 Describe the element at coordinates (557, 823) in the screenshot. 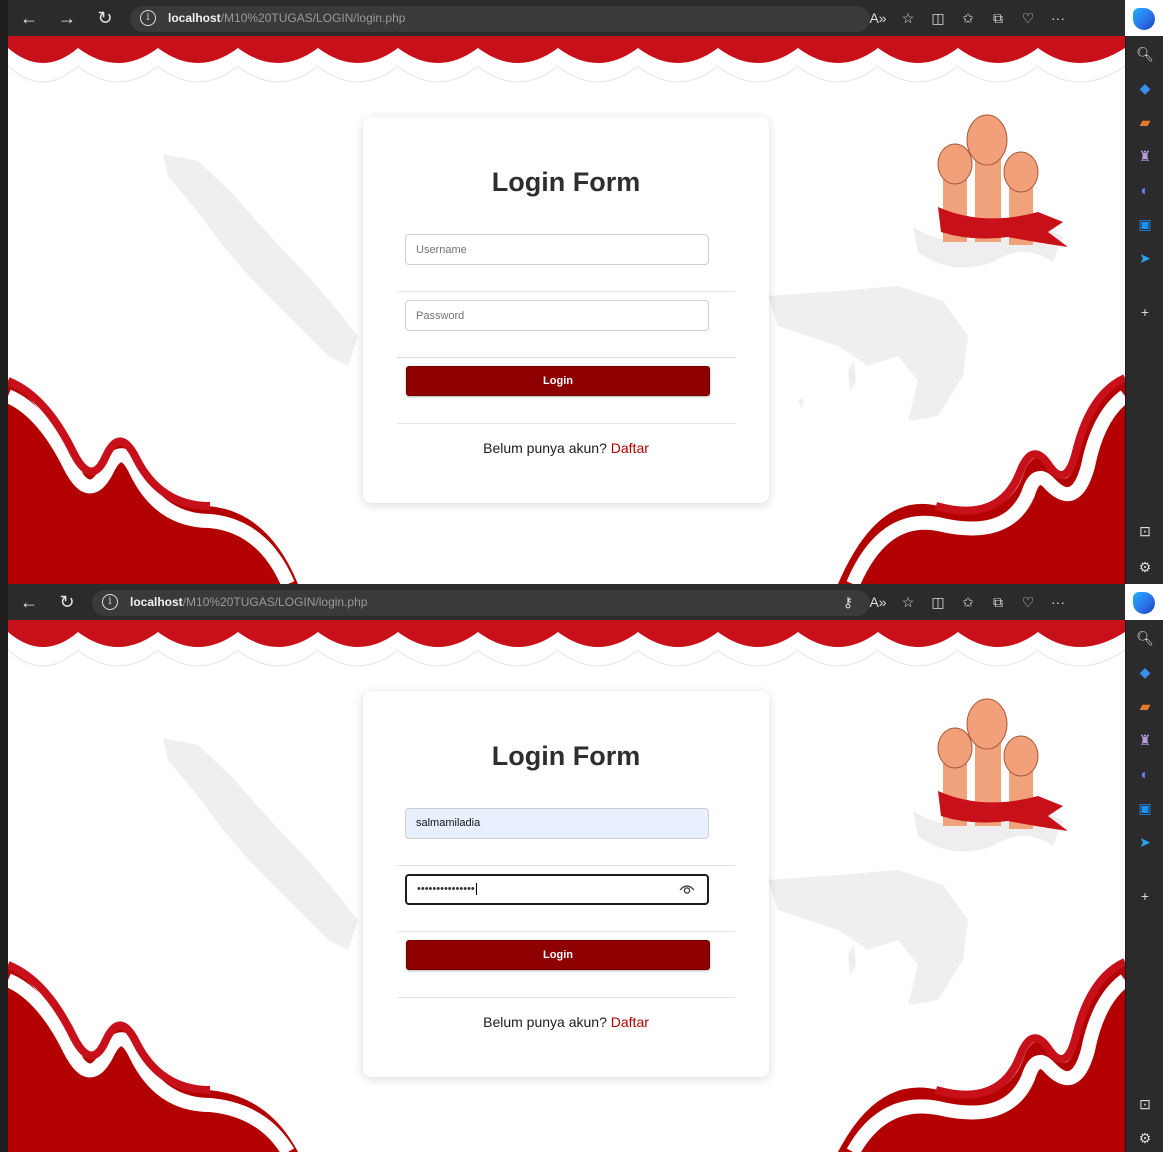

I see `username-input: salmamiladia` at that location.